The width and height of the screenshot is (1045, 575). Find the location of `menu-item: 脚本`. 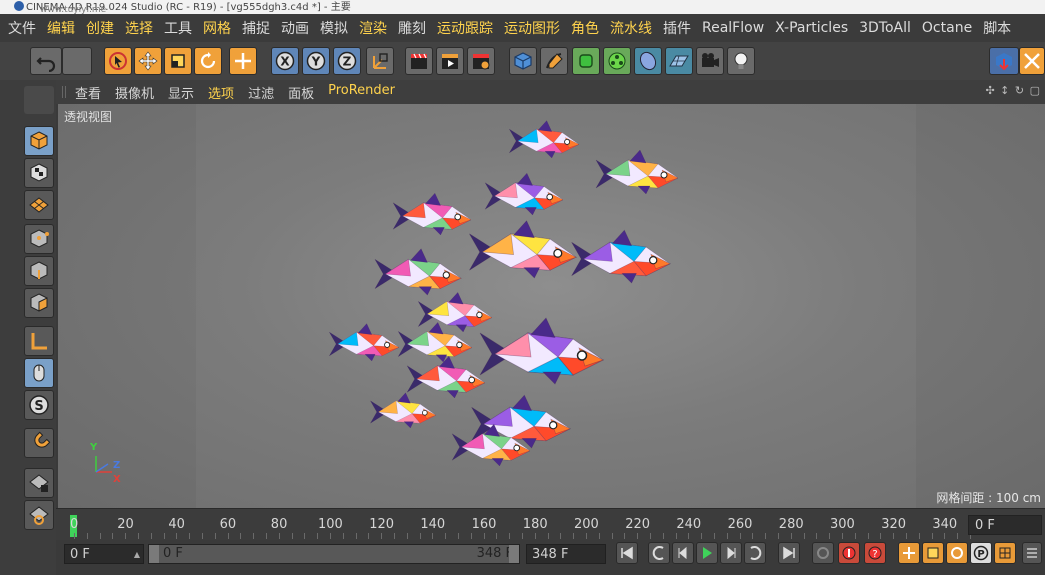

menu-item: 脚本 is located at coordinates (997, 28).